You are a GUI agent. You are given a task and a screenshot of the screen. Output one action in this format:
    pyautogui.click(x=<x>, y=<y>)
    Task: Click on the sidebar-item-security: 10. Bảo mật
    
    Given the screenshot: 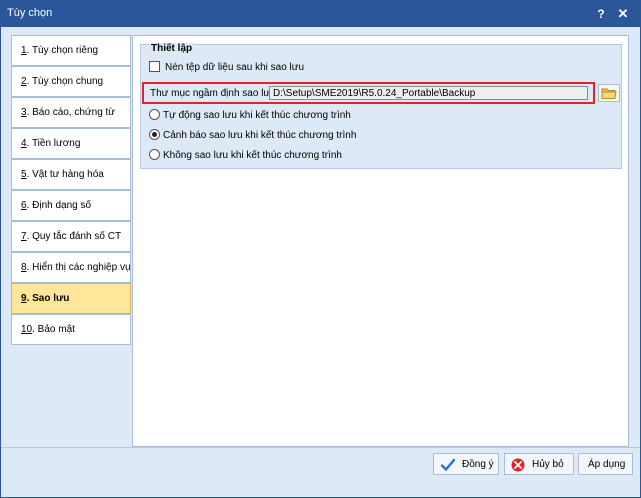 What is the action you would take?
    pyautogui.click(x=71, y=329)
    